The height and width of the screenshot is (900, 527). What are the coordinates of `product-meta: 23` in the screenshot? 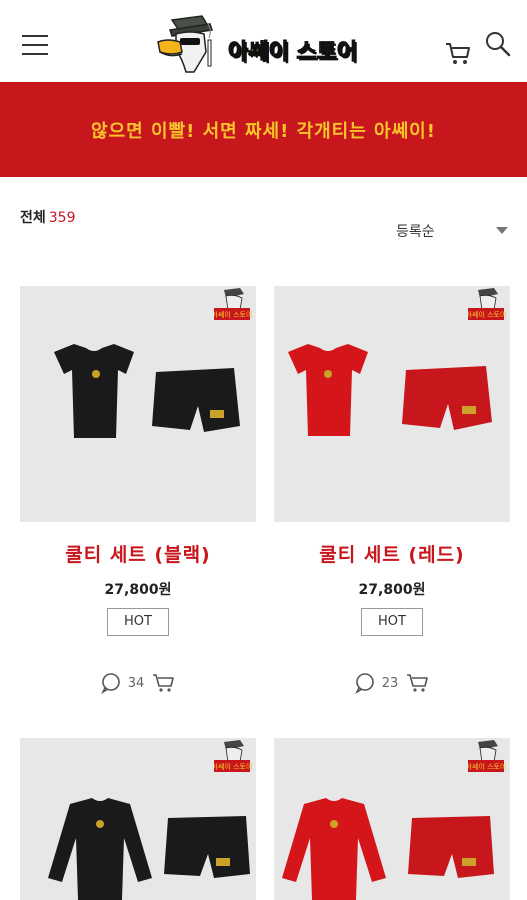 It's located at (392, 683).